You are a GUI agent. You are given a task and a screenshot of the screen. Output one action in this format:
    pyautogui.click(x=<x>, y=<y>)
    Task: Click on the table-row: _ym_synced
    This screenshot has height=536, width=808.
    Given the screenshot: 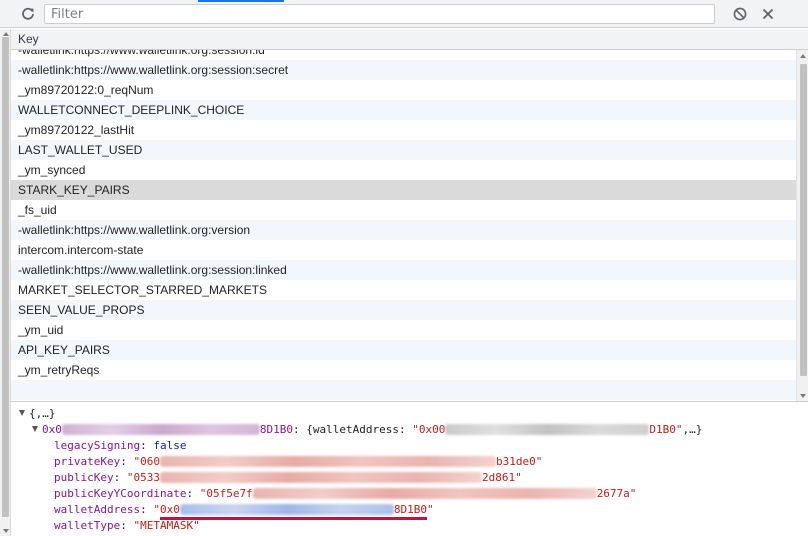 What is the action you would take?
    pyautogui.click(x=403, y=170)
    